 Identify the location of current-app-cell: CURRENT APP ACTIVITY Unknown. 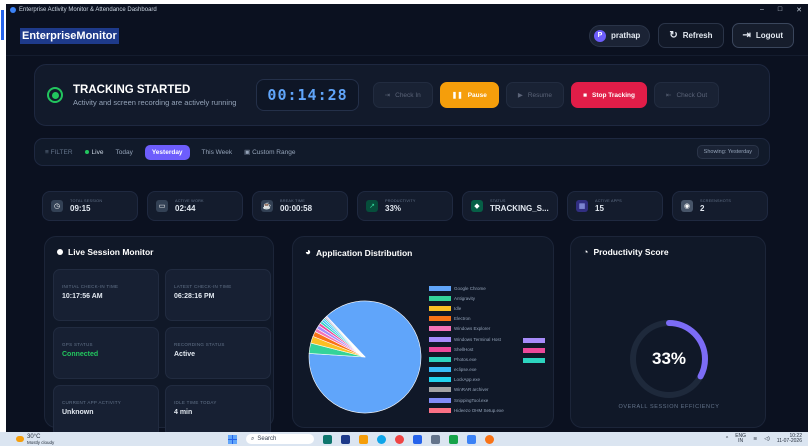
(106, 411).